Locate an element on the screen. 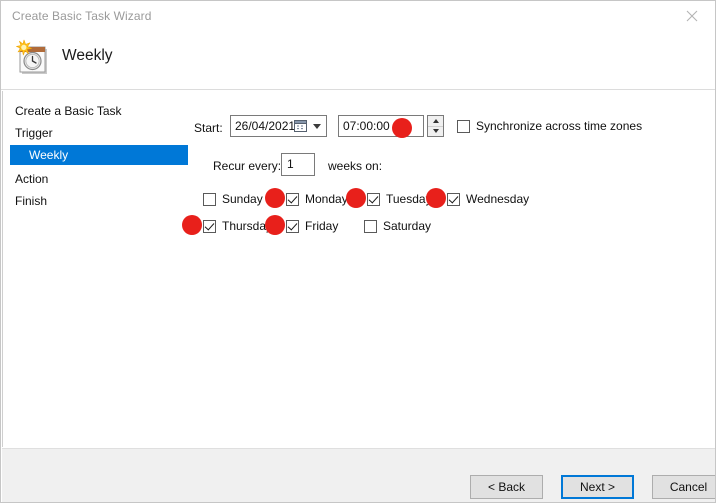 The image size is (716, 503). checkbox-label: Tuesday is located at coordinates (409, 199).